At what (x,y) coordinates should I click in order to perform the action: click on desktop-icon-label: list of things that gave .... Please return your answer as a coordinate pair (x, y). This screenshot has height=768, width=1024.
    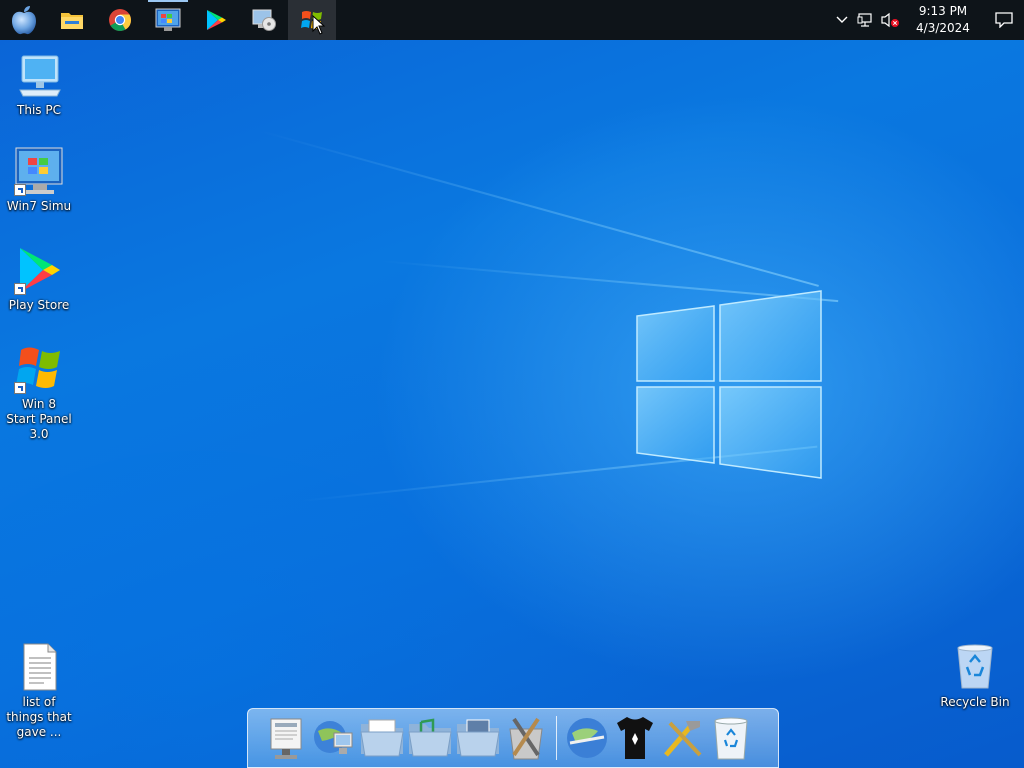
    Looking at the image, I should click on (39, 717).